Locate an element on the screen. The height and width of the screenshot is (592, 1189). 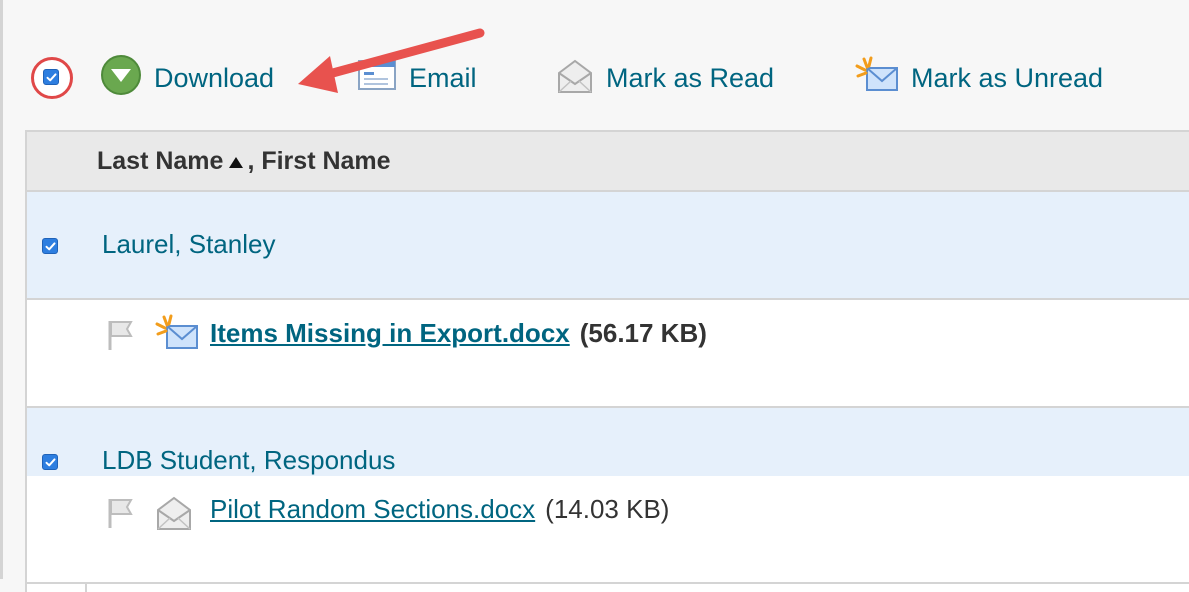
first-name-sort-link: , First Name is located at coordinates (318, 161).